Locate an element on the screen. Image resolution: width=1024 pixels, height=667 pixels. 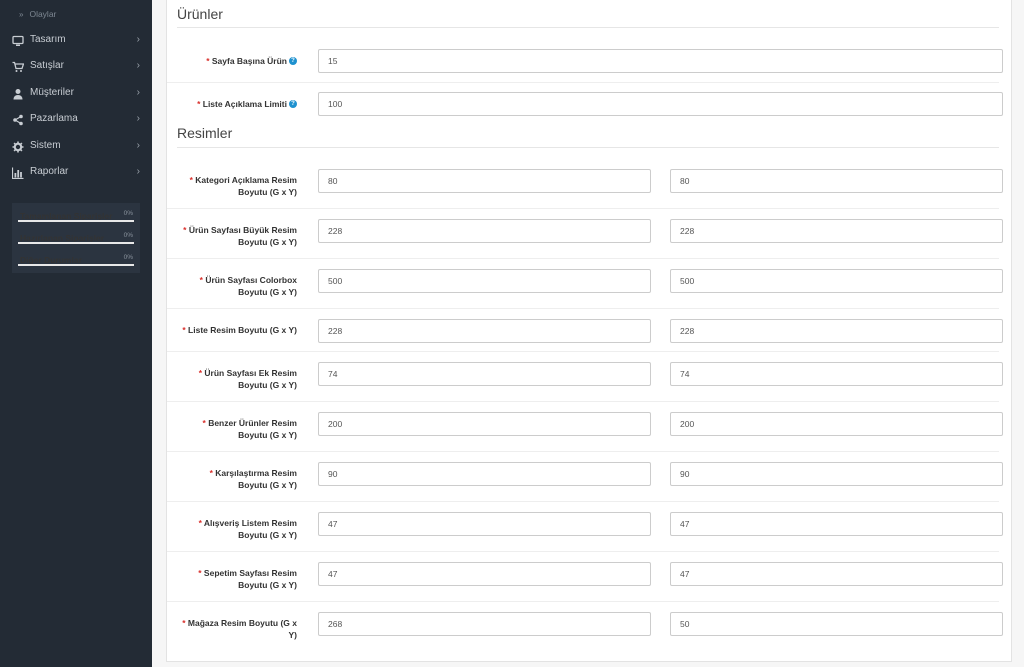
field-label-image-size: * Sepetim Sayfası Resim Boyutu (G x Y) is located at coordinates (247, 579).